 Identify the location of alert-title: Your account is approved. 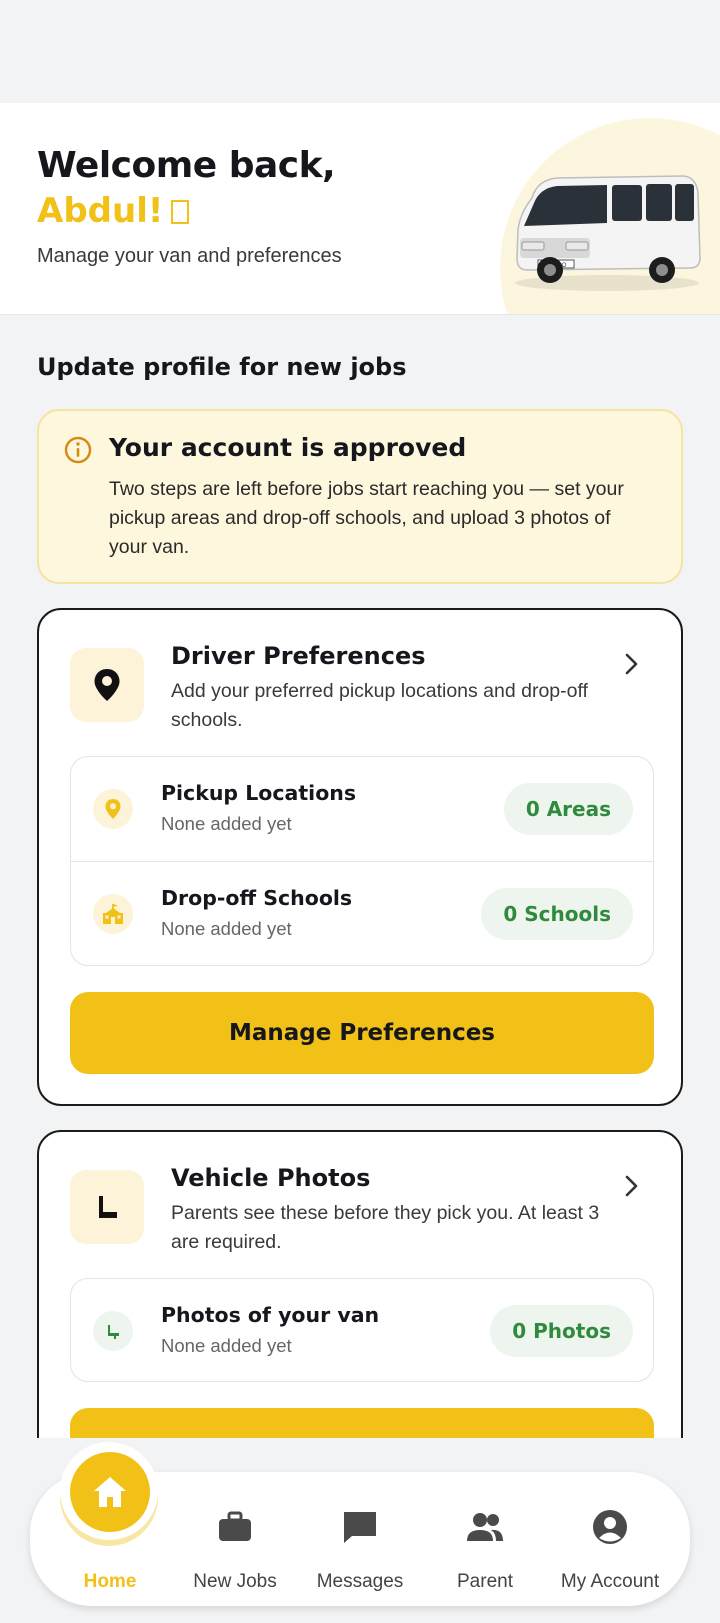
(288, 447).